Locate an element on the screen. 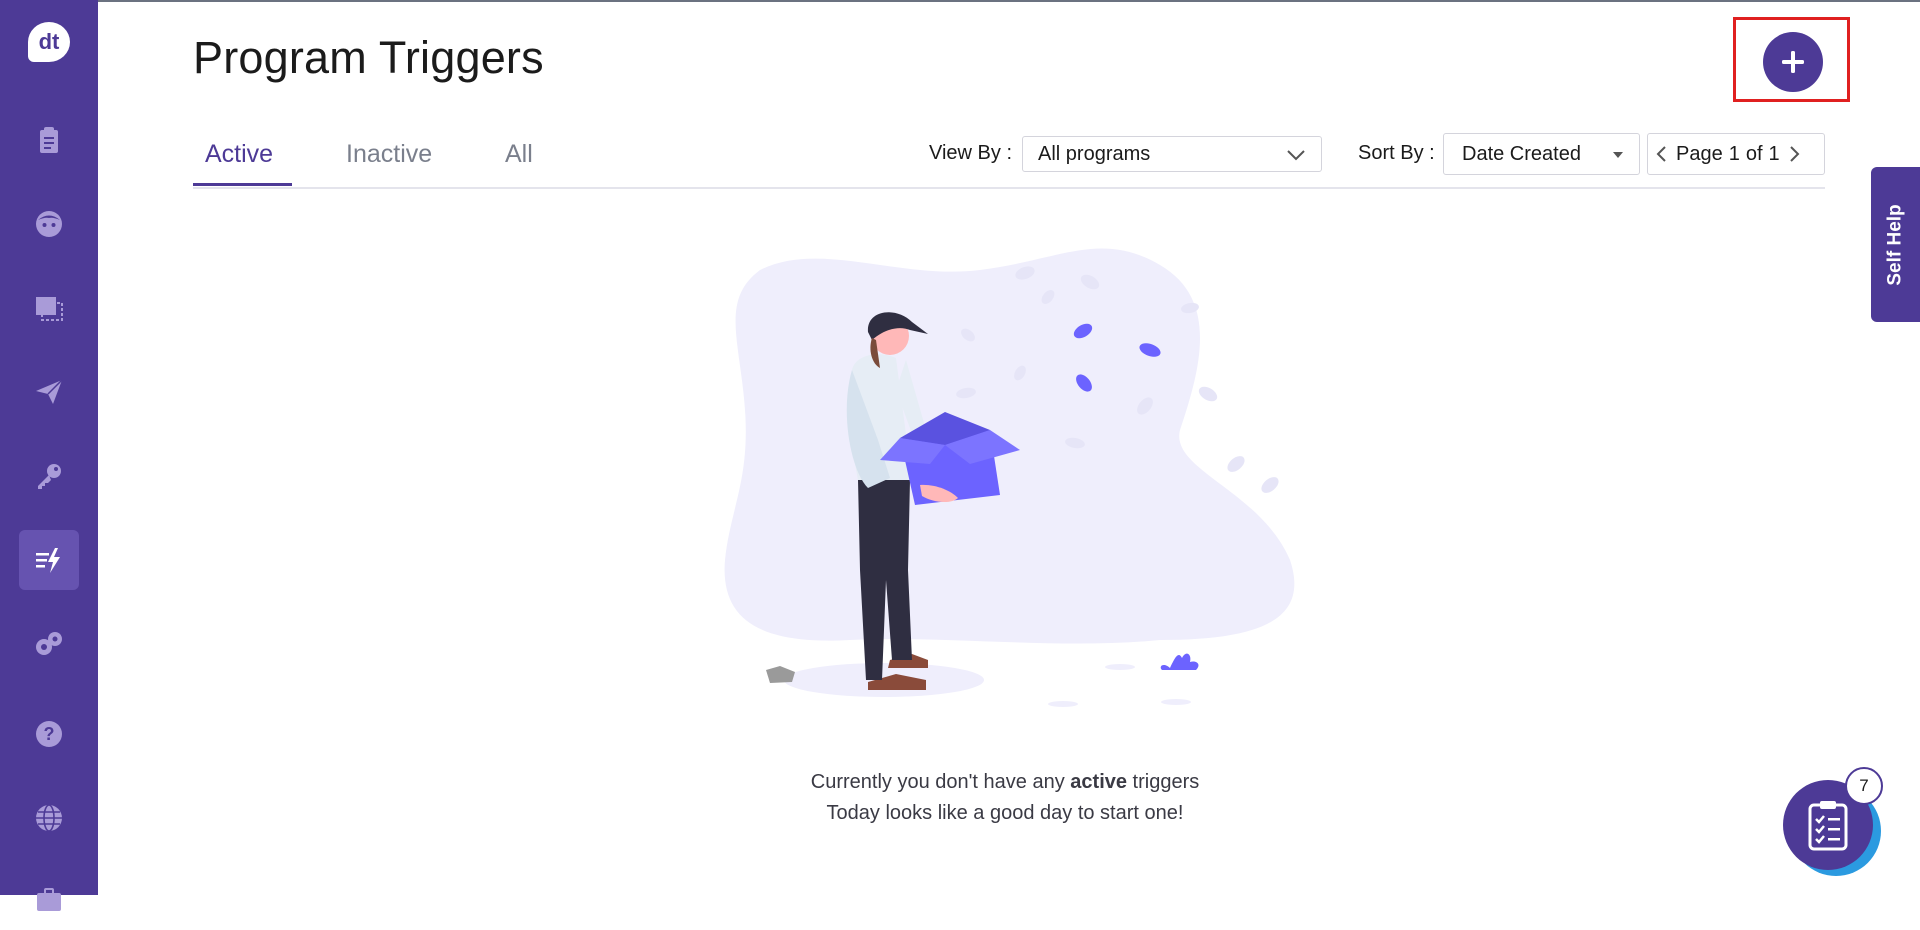 The height and width of the screenshot is (930, 1920). sidebar-item-surveys is located at coordinates (49, 140).